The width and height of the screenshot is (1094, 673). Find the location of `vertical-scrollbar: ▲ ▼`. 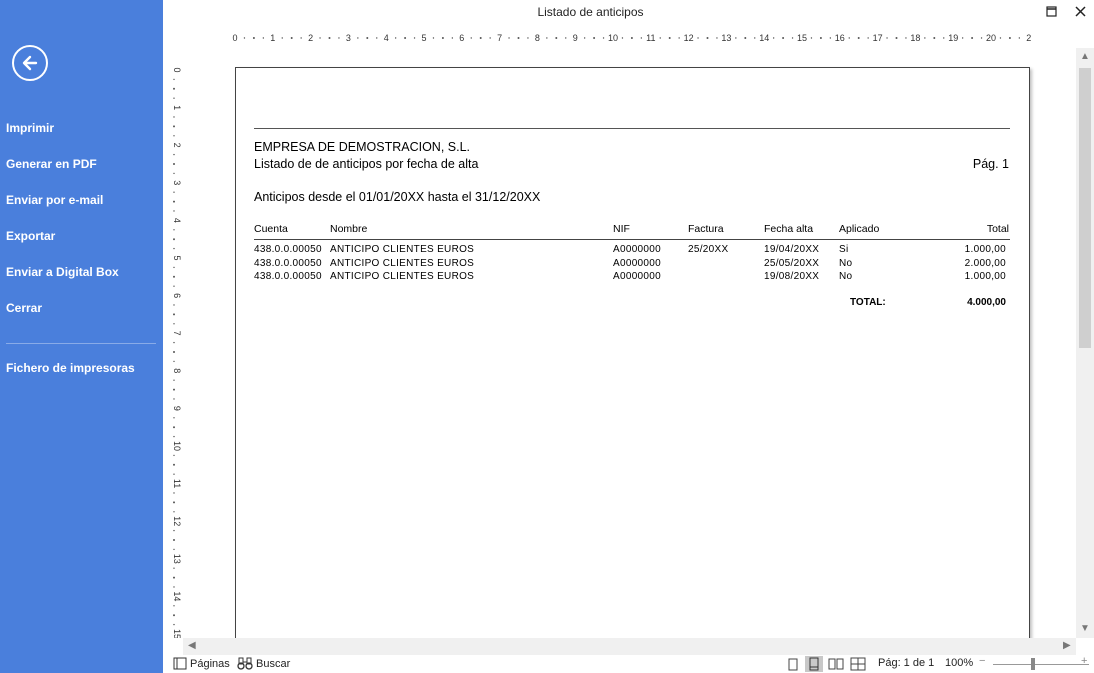

vertical-scrollbar: ▲ ▼ is located at coordinates (1085, 343).